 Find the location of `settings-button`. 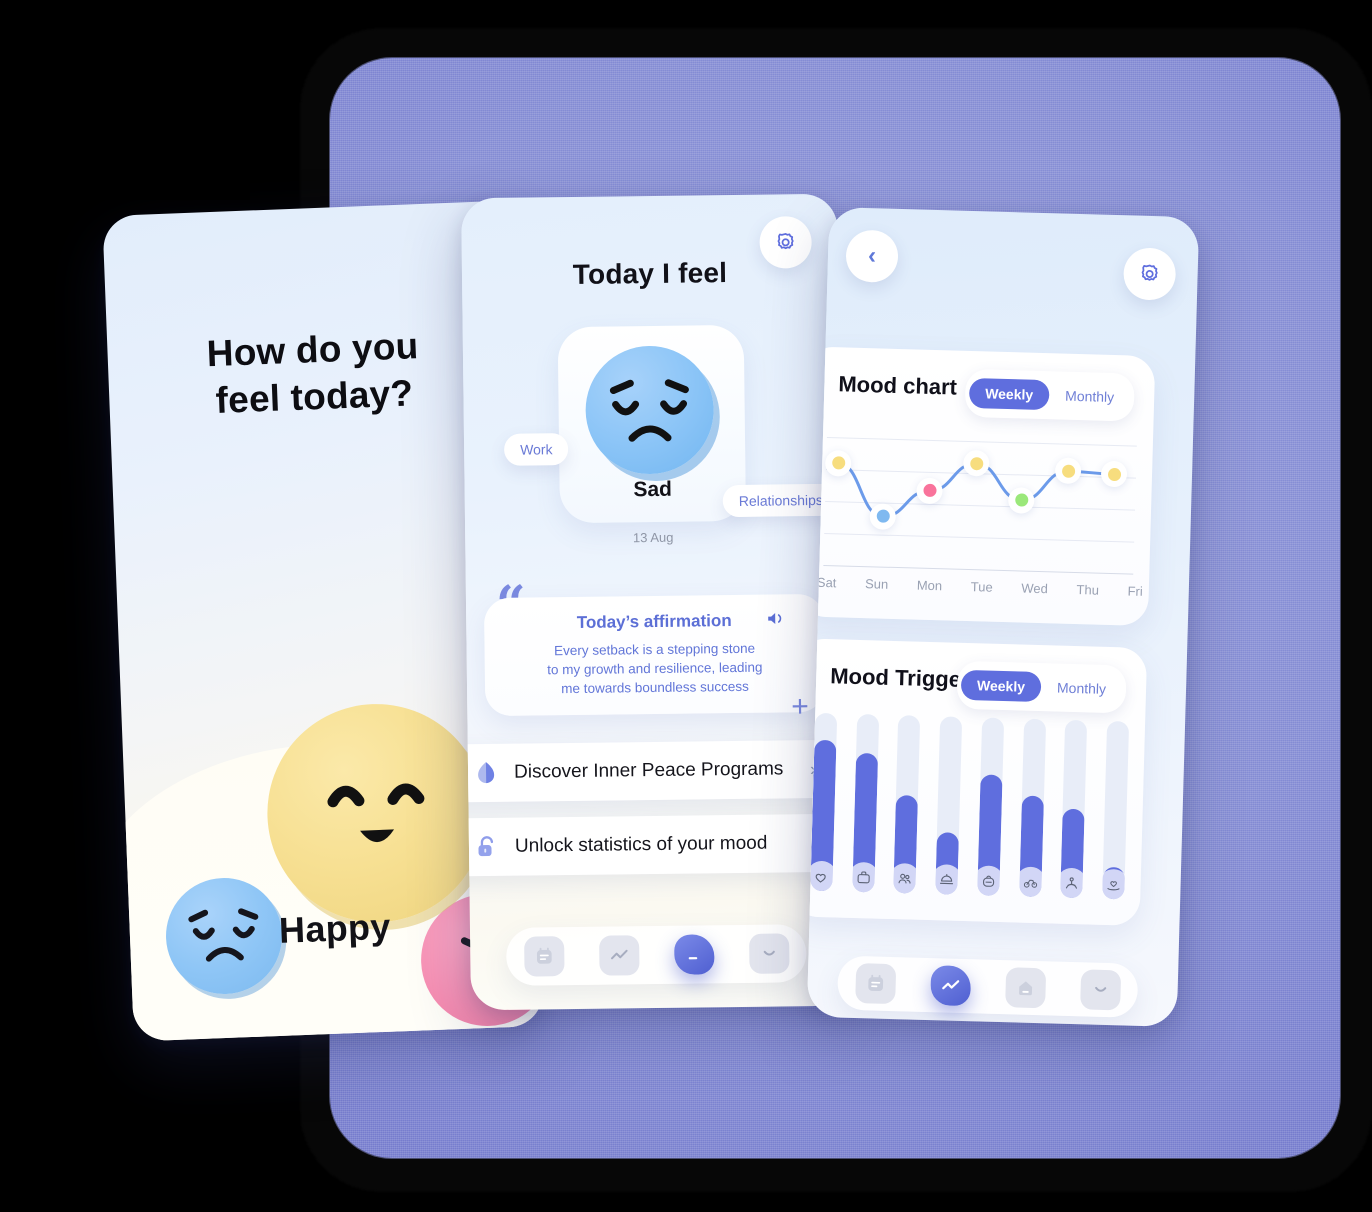

settings-button is located at coordinates (1149, 274).